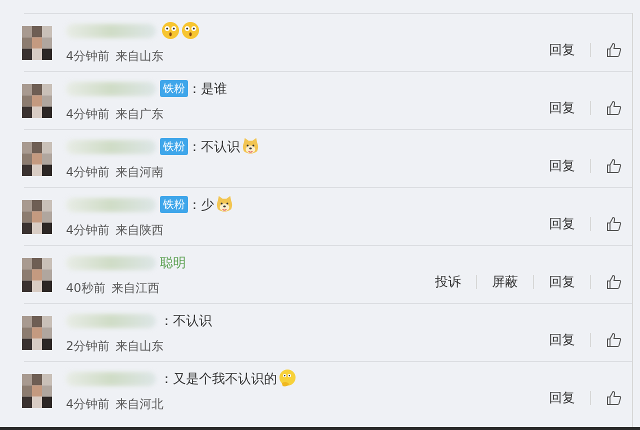 This screenshot has width=640, height=430. What do you see at coordinates (86, 288) in the screenshot?
I see `comment-time: 40秒前` at bounding box center [86, 288].